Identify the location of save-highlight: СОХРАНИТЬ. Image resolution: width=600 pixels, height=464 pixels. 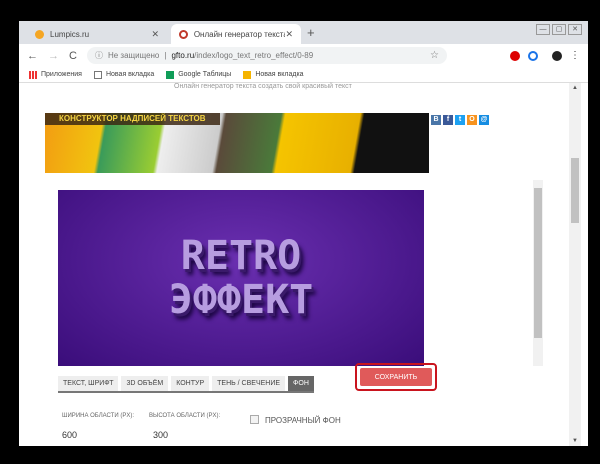
(396, 377).